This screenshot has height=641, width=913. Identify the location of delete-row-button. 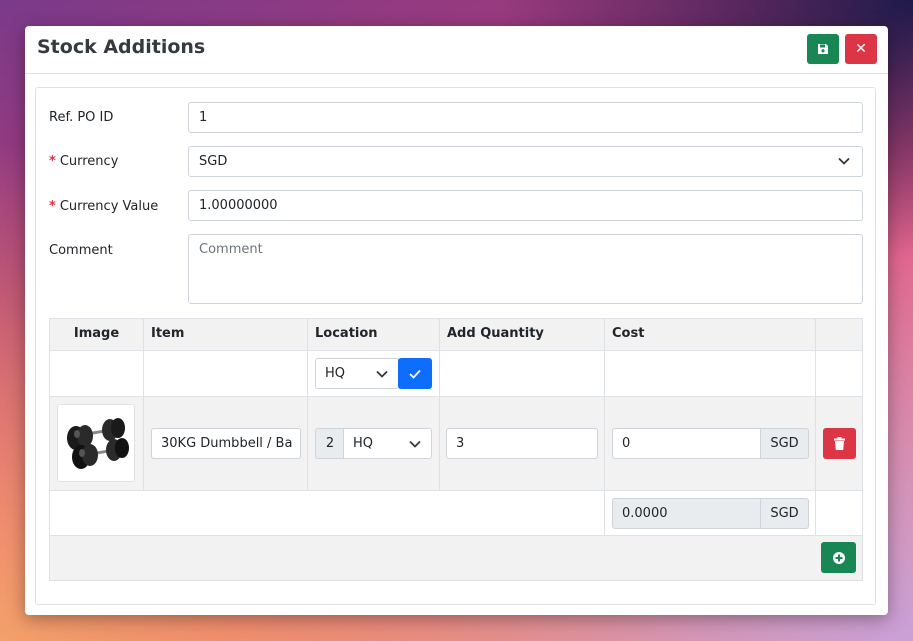
(839, 443).